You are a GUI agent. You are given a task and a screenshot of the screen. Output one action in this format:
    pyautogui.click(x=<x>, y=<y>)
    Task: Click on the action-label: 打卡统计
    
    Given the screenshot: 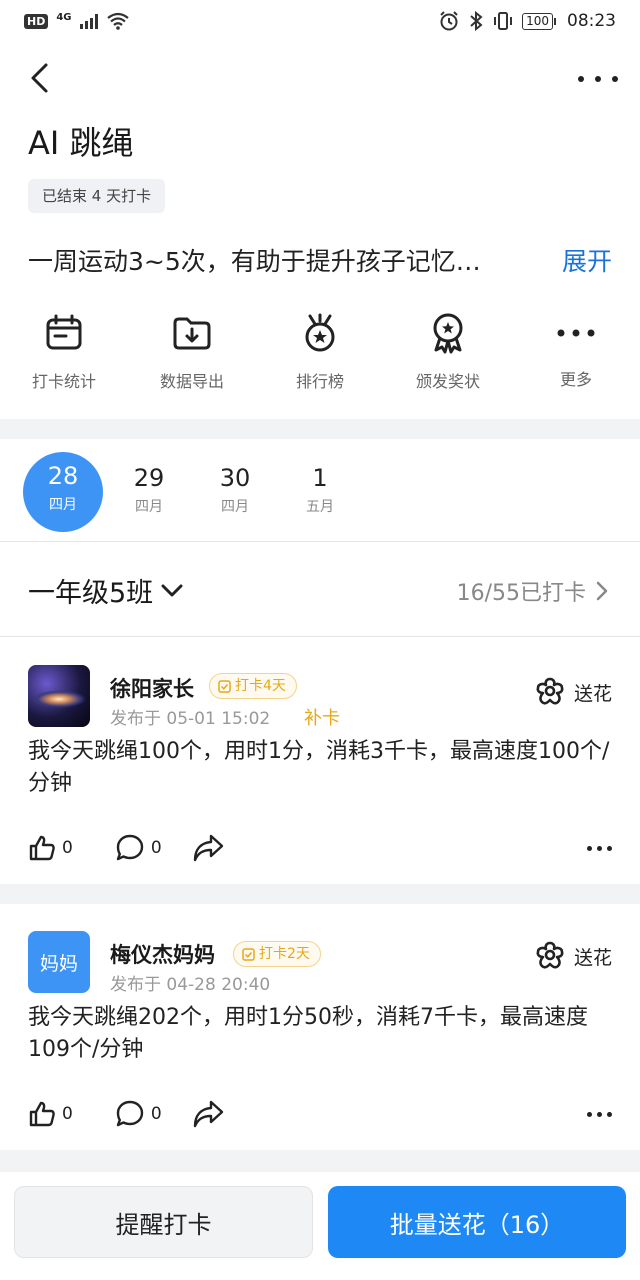 What is the action you would take?
    pyautogui.click(x=63, y=381)
    